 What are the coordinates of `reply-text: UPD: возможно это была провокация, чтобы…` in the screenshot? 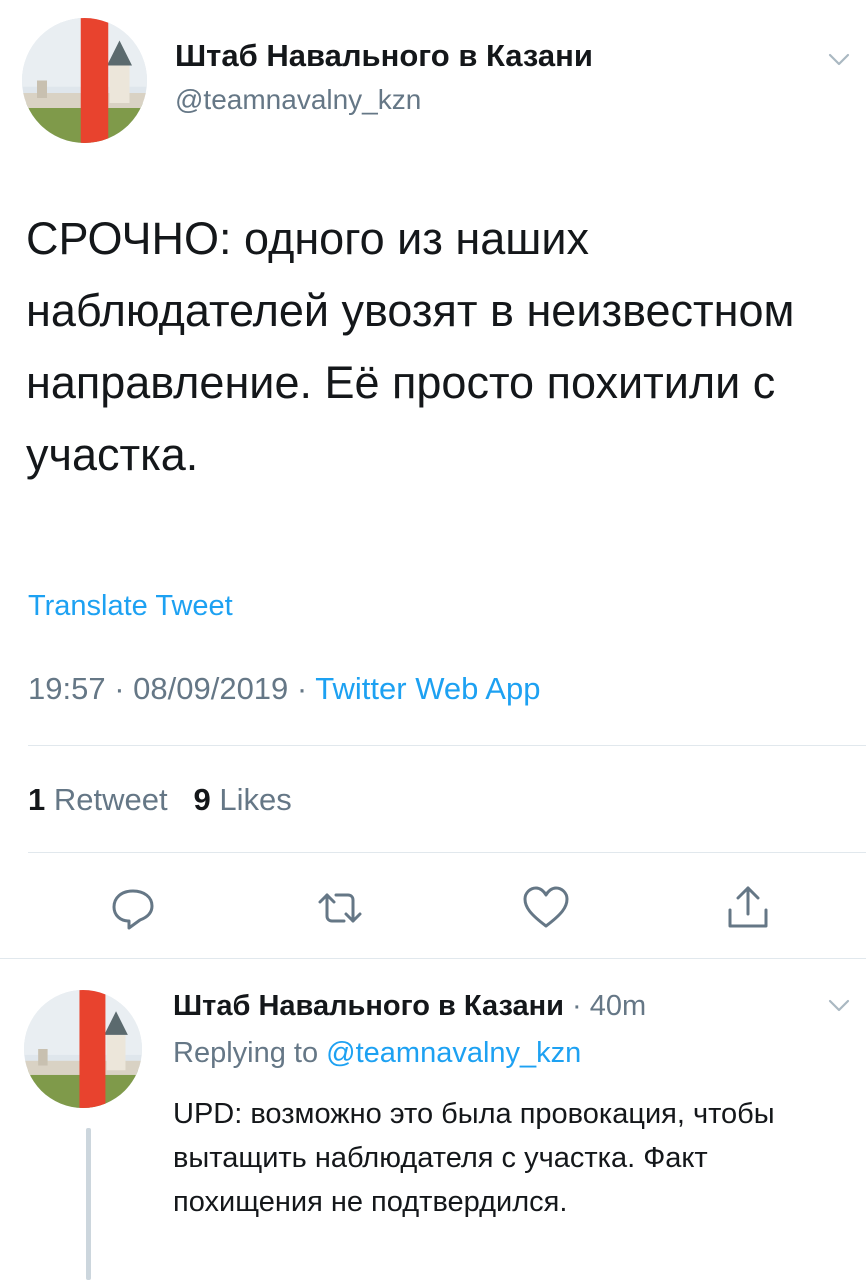 It's located at (474, 1158).